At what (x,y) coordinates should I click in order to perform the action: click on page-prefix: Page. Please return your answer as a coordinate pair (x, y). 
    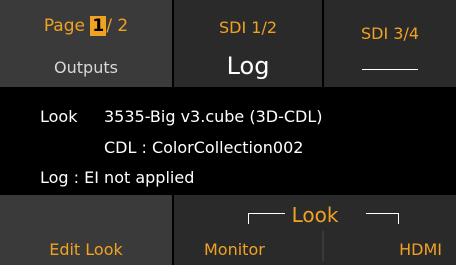
    Looking at the image, I should click on (64, 26).